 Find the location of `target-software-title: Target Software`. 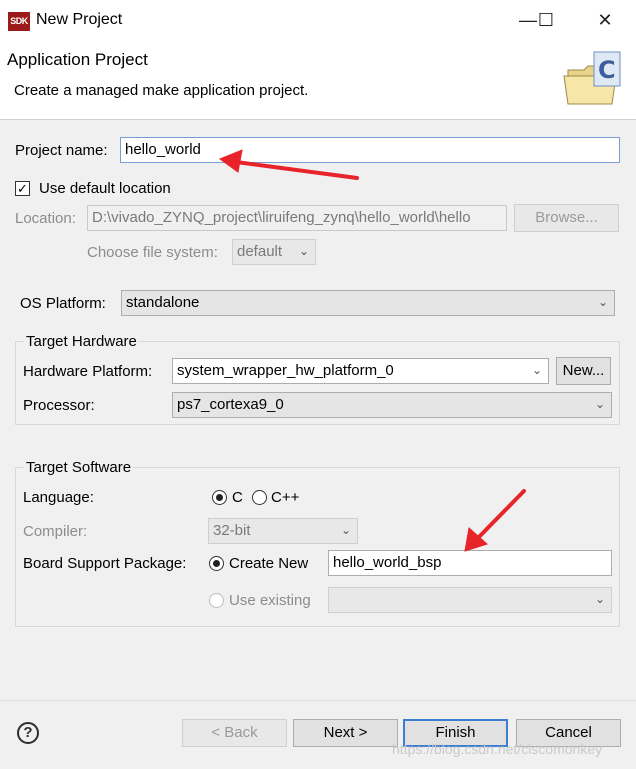

target-software-title: Target Software is located at coordinates (79, 467).